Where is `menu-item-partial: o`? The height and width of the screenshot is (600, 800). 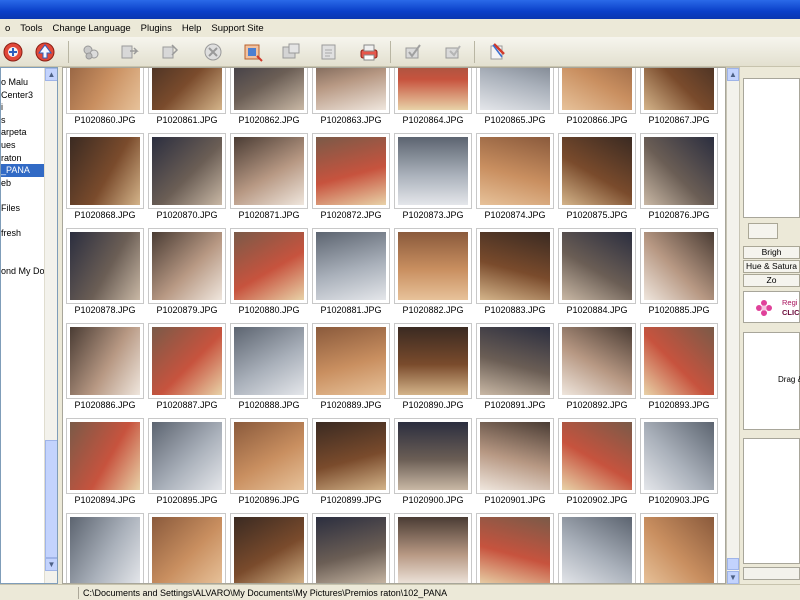
menu-item-partial: o is located at coordinates (7, 28).